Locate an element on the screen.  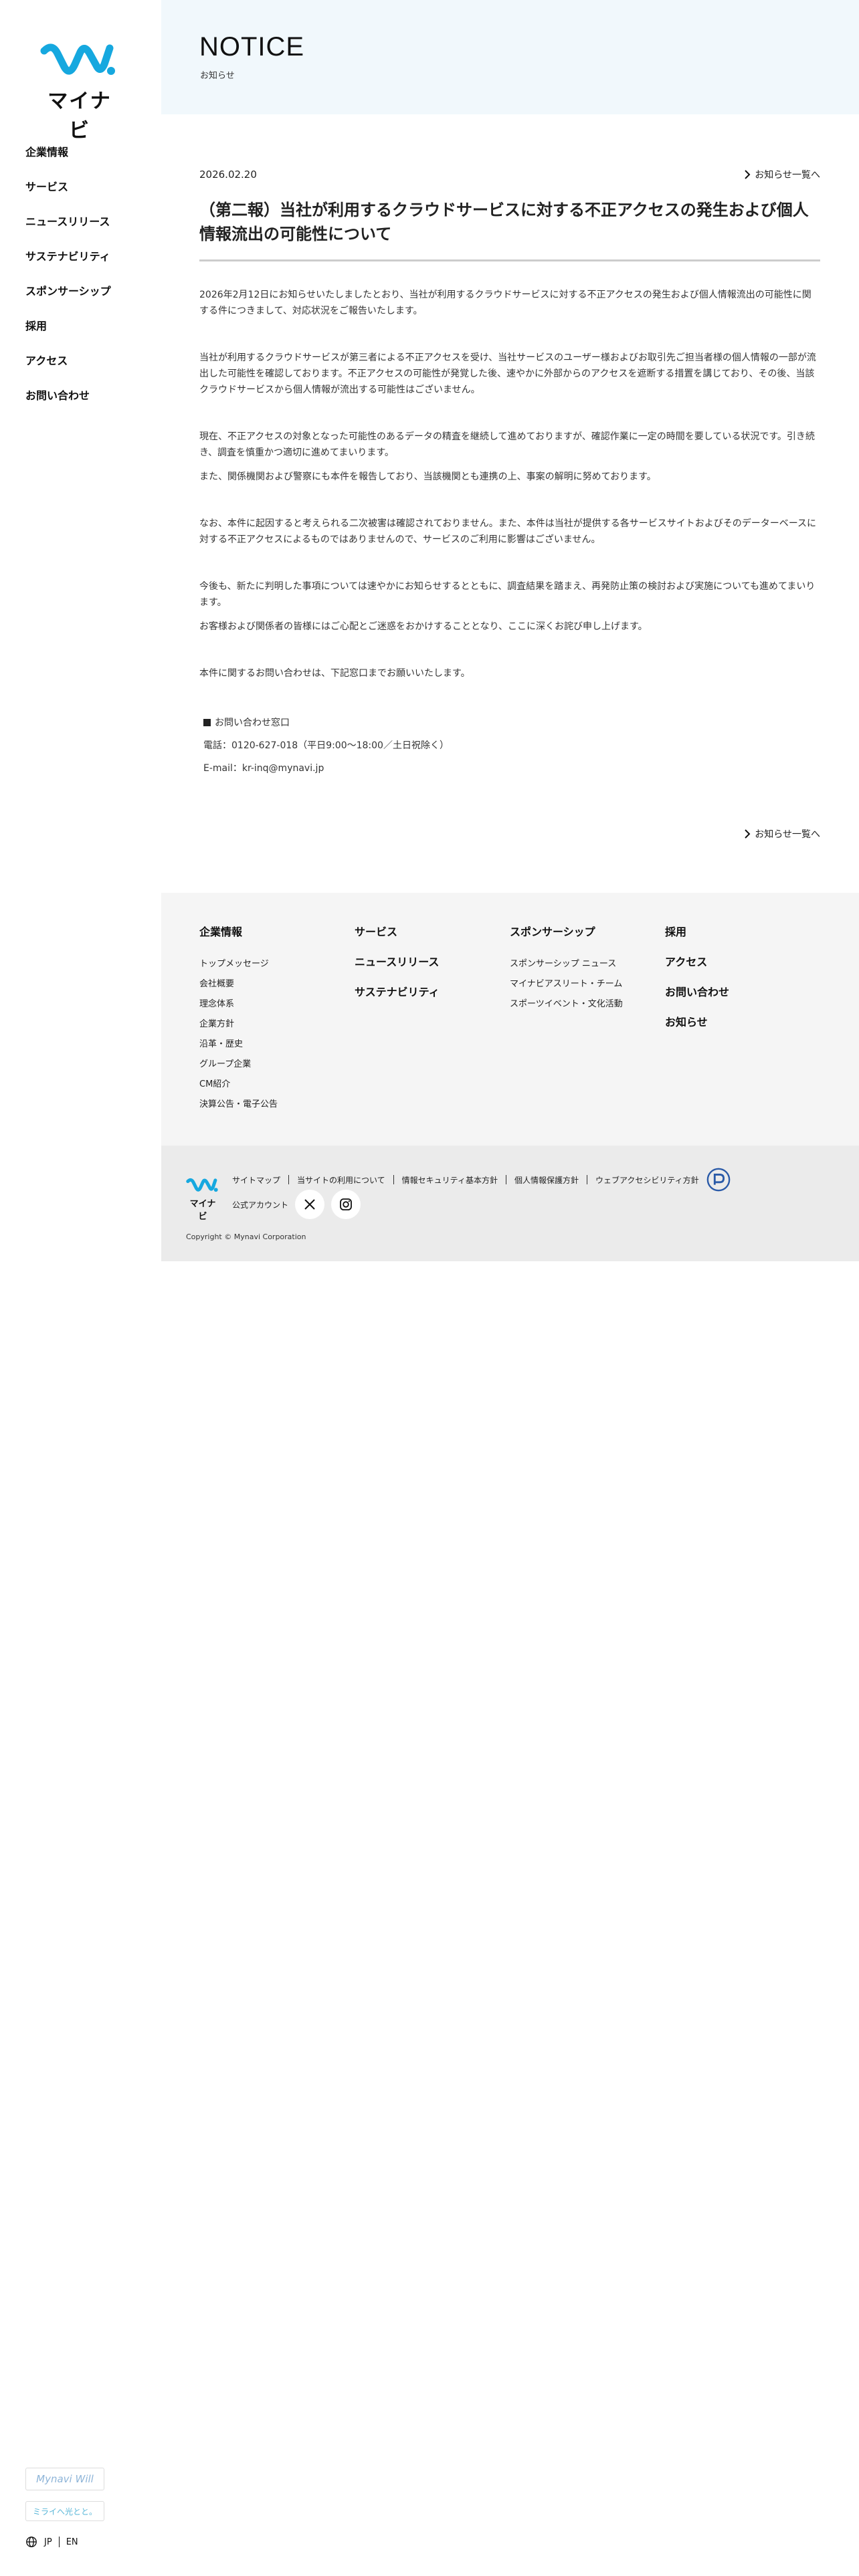
x-logo-icon is located at coordinates (310, 1205).